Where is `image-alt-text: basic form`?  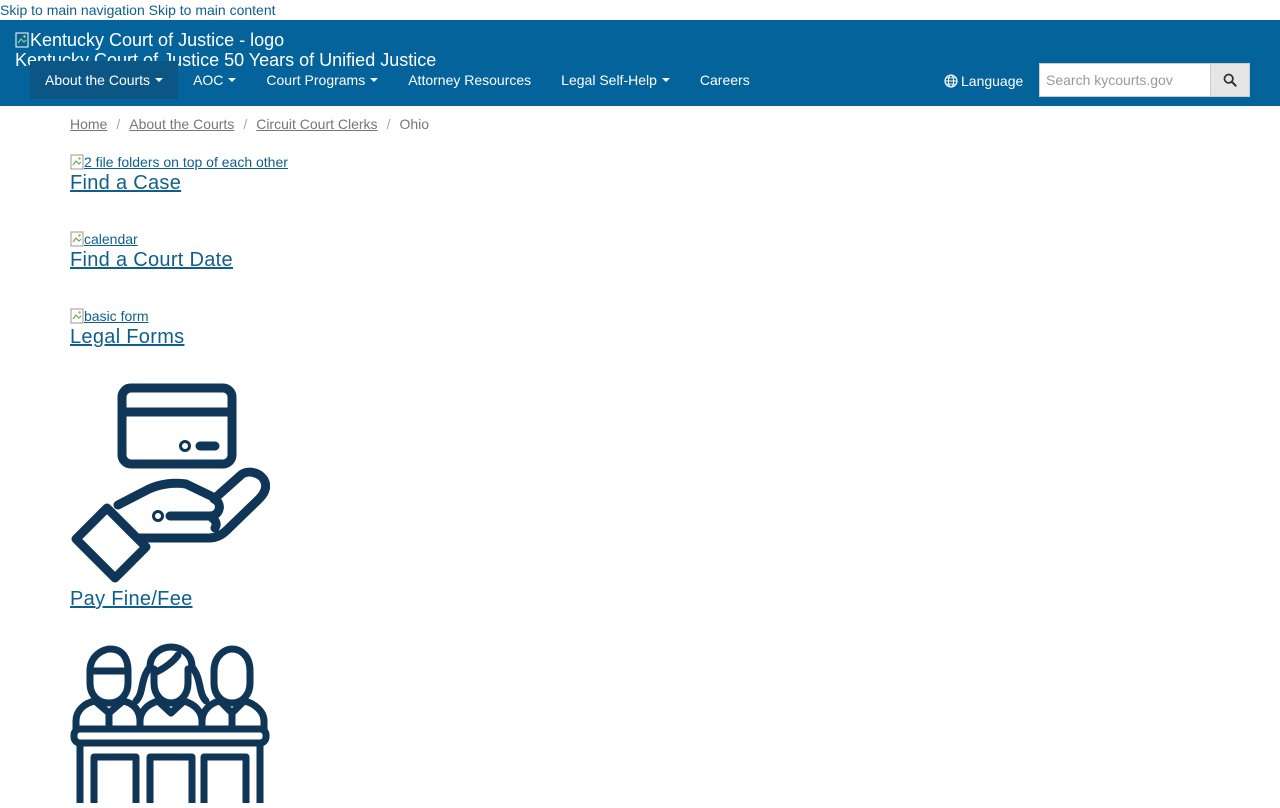 image-alt-text: basic form is located at coordinates (116, 316).